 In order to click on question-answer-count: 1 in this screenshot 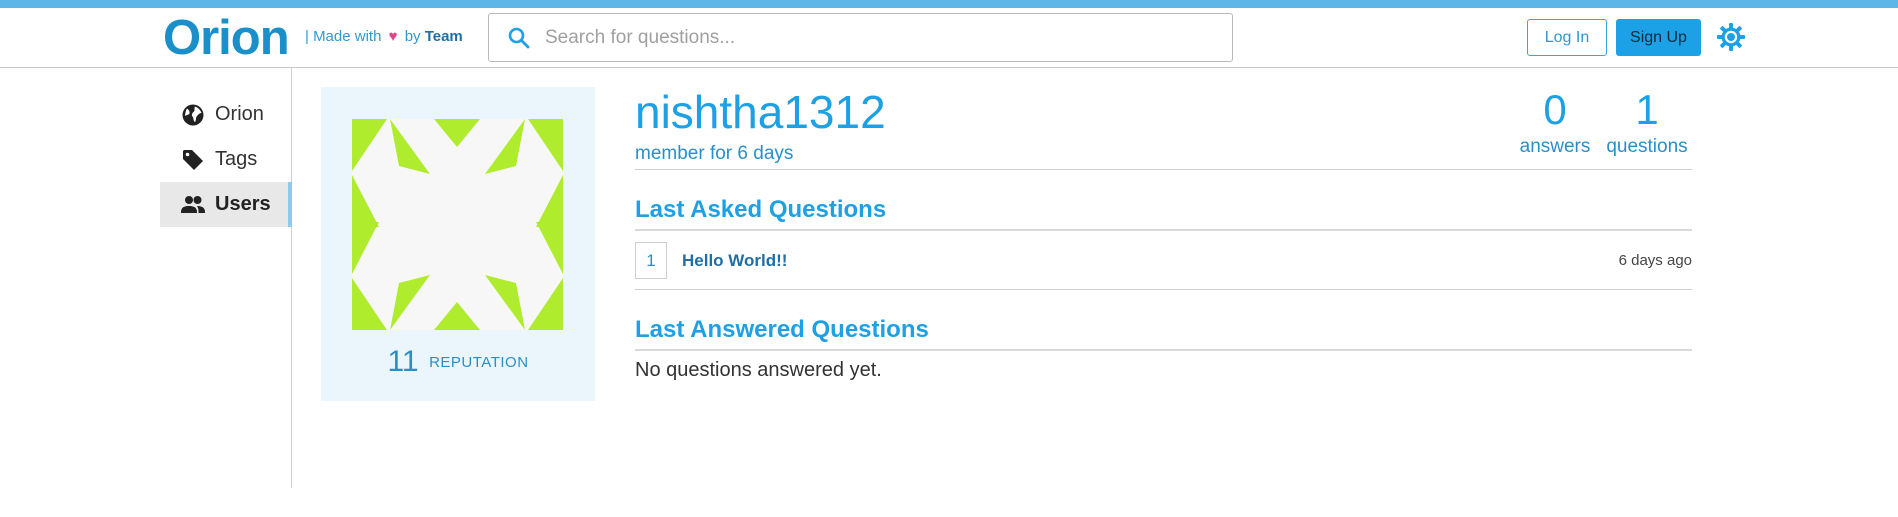, I will do `click(651, 260)`.